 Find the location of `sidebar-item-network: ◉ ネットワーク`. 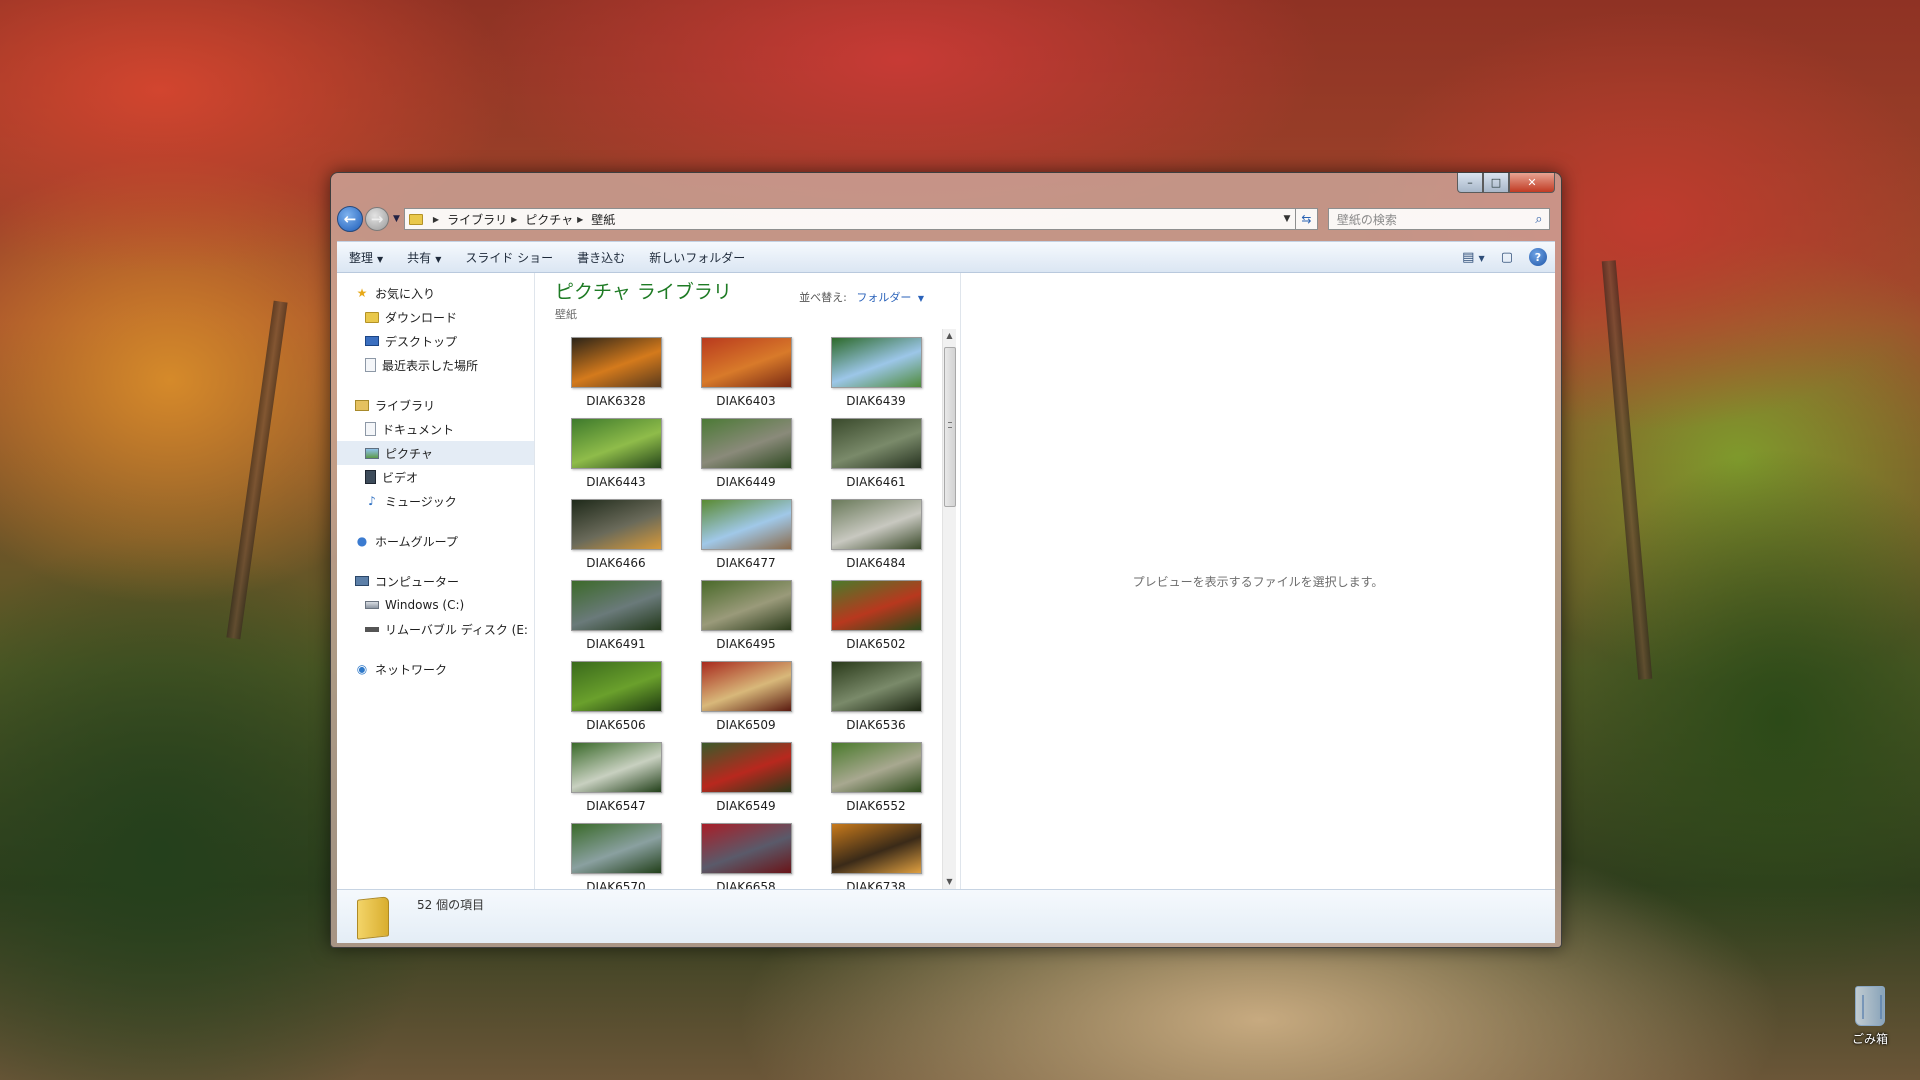

sidebar-item-network: ◉ ネットワーク is located at coordinates (435, 669).